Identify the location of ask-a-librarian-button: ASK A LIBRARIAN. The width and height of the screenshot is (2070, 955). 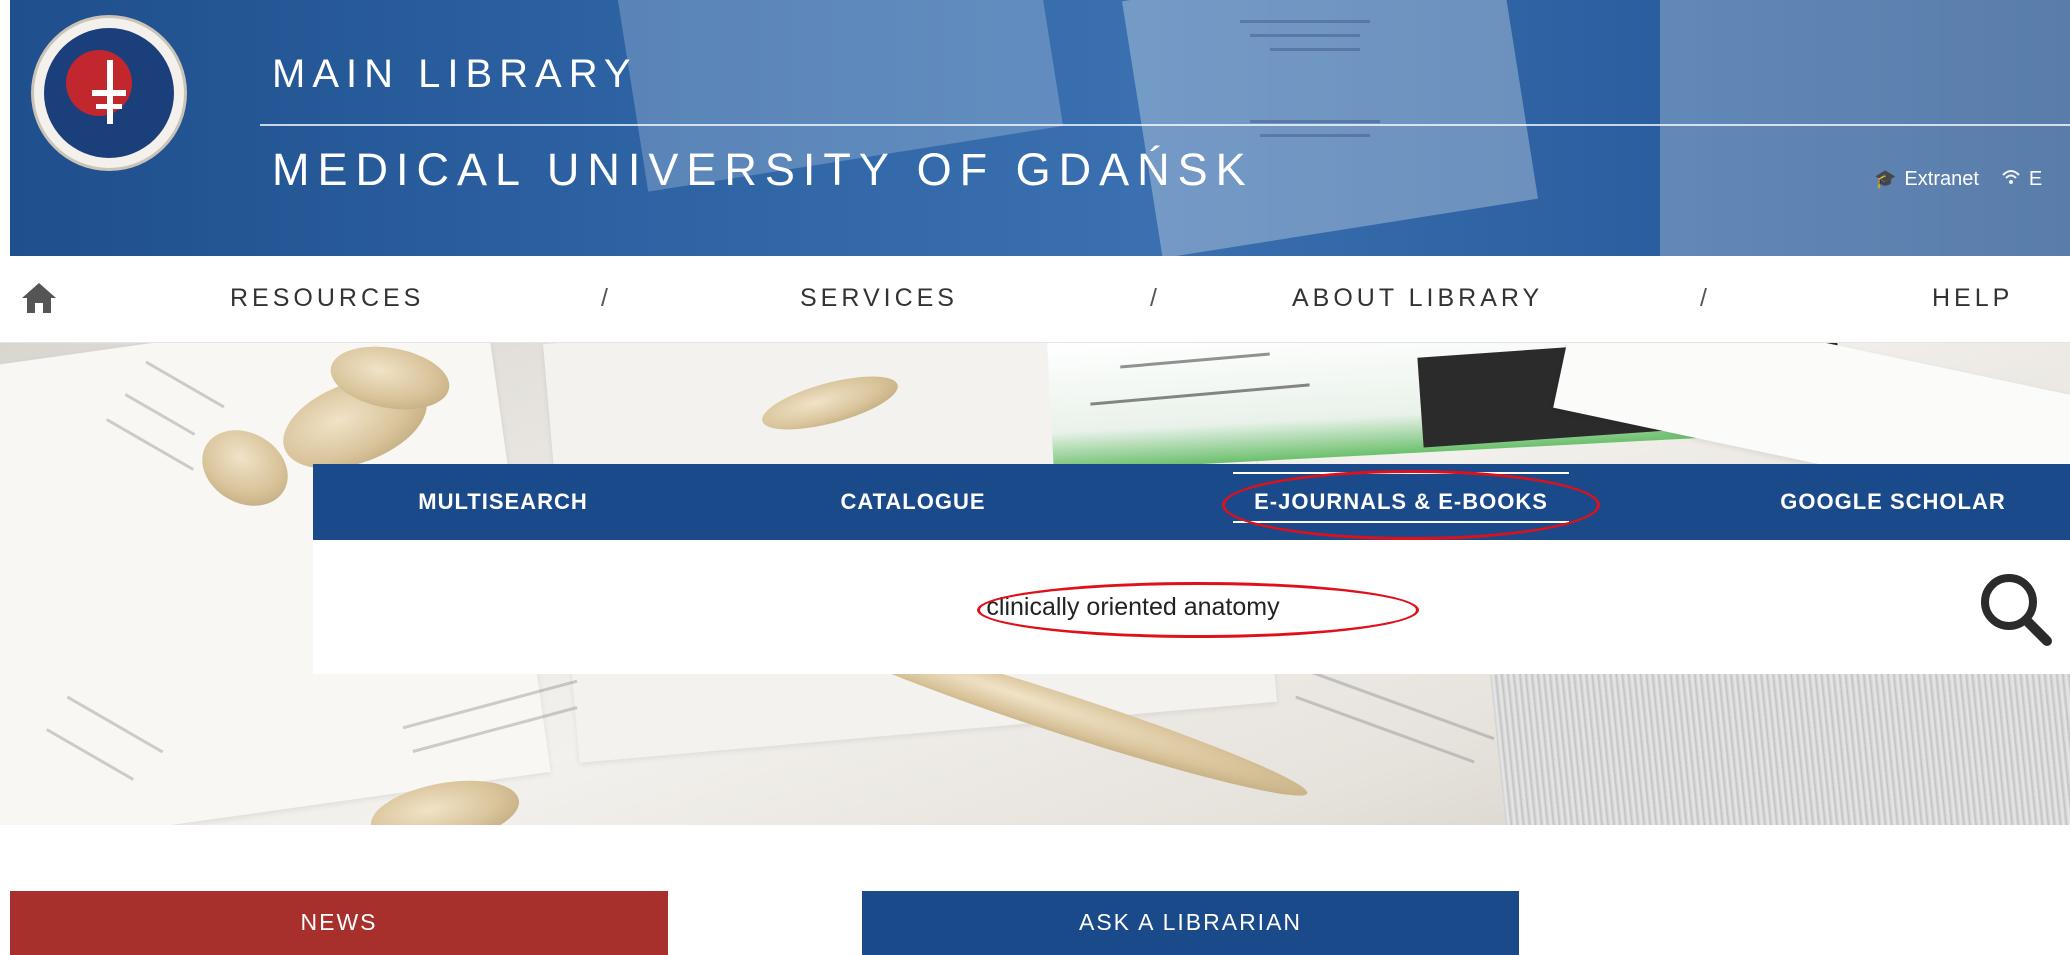
(1190, 923).